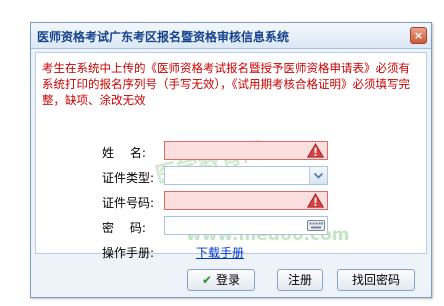 This screenshot has width=444, height=306. What do you see at coordinates (235, 150) in the screenshot?
I see `name-input` at bounding box center [235, 150].